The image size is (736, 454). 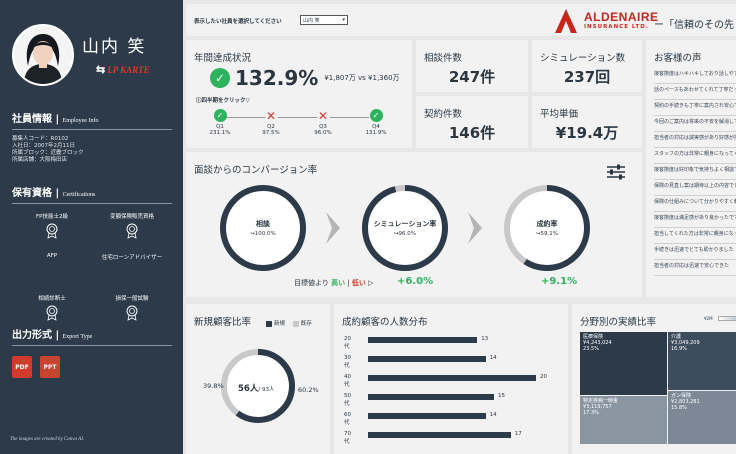 I want to click on voice-item: 手続きは迅速でとても助かりました, so click(x=695, y=252).